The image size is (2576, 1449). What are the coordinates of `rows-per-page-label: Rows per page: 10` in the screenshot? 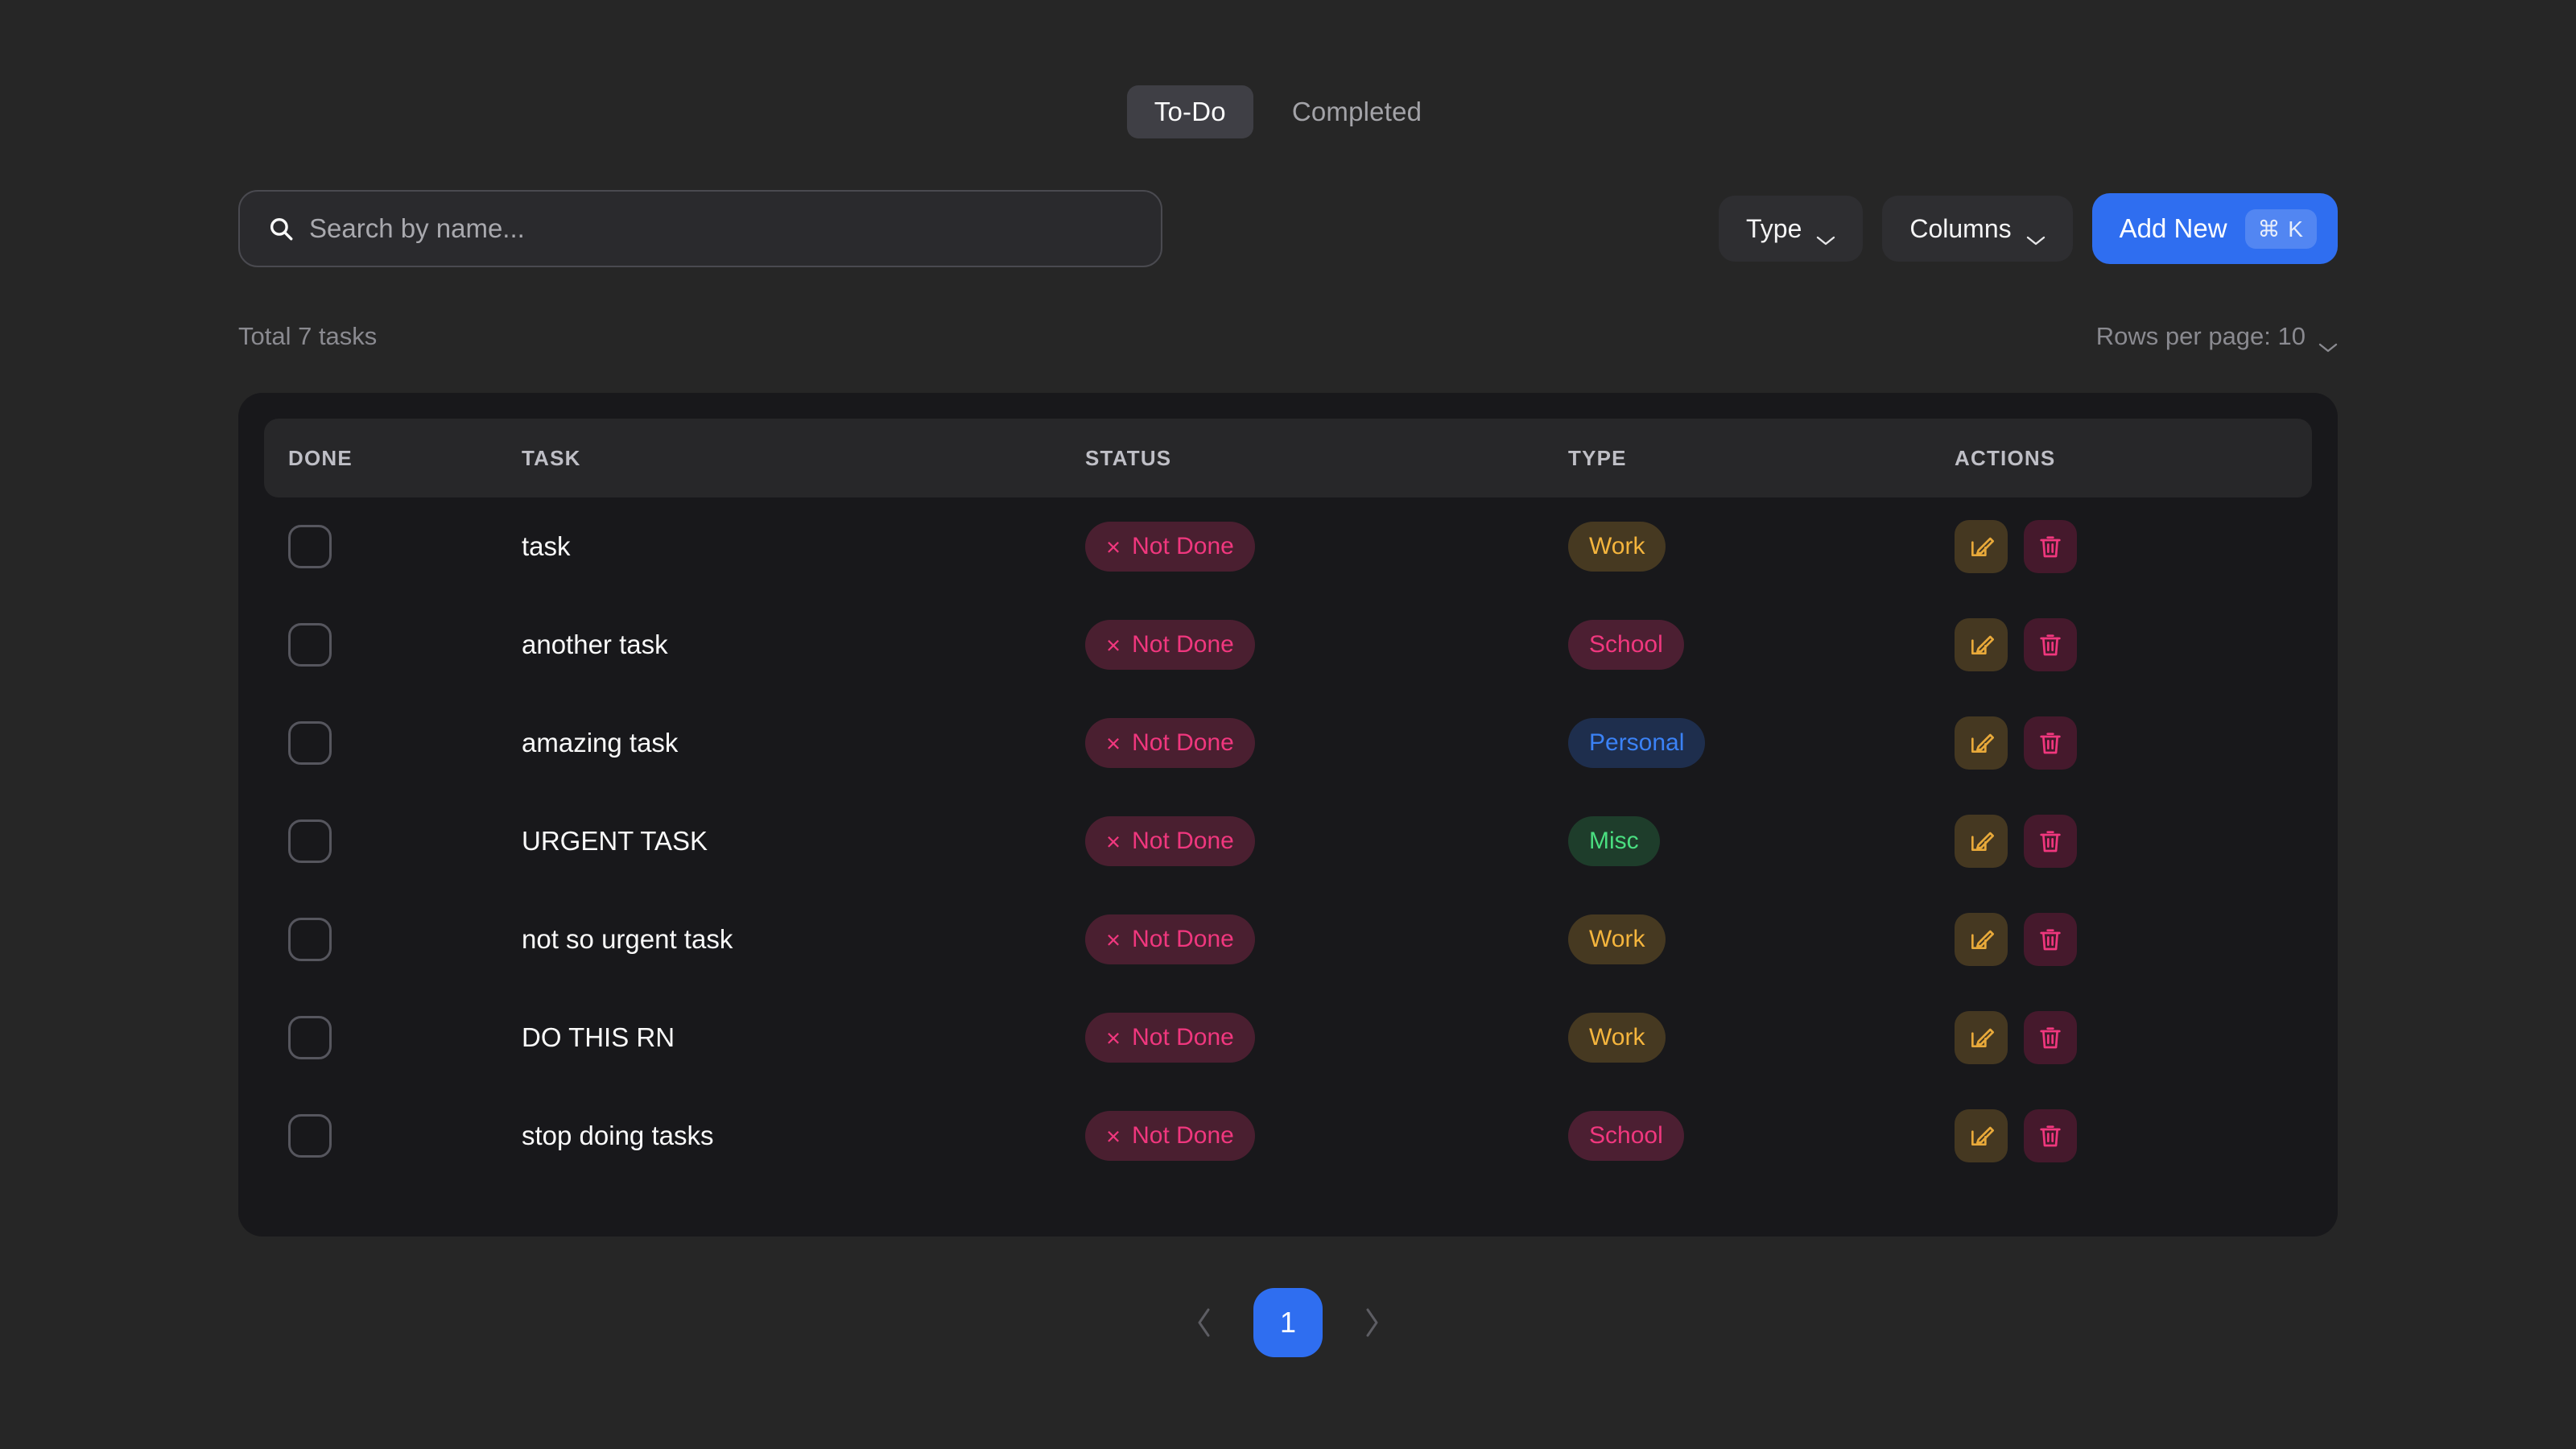 It's located at (2200, 336).